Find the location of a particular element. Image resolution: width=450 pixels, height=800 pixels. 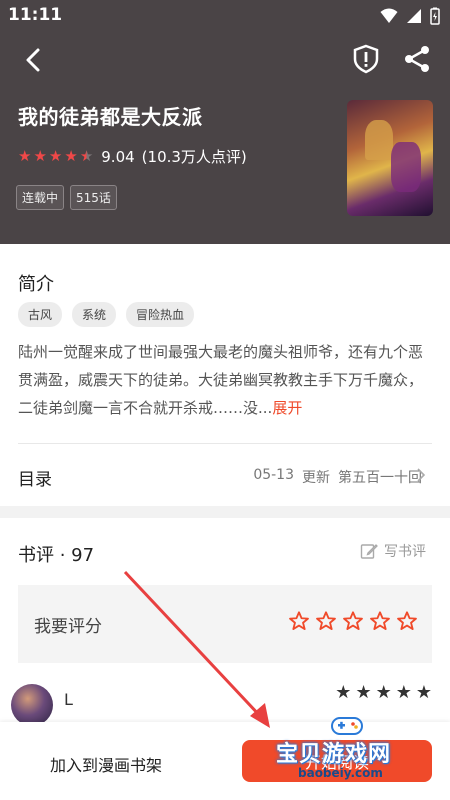

serial-status-badge: 连载中 is located at coordinates (40, 197).